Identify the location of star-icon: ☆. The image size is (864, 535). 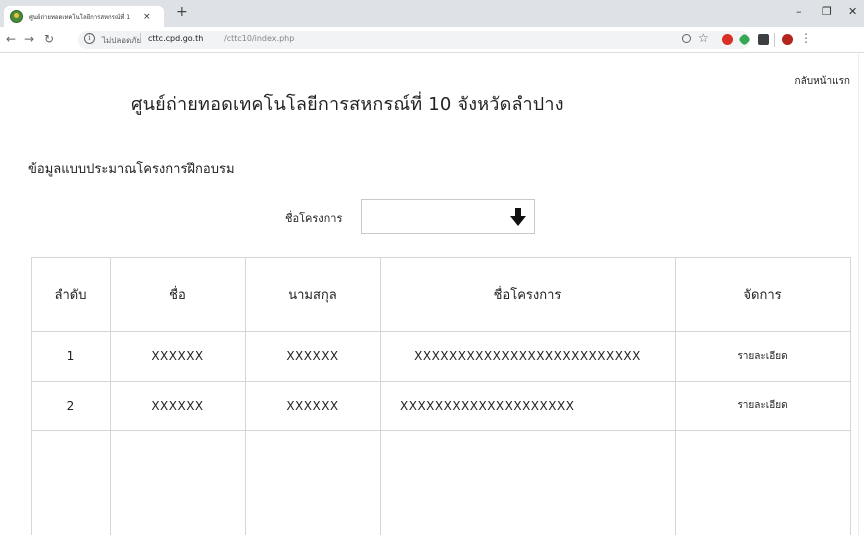
(703, 38).